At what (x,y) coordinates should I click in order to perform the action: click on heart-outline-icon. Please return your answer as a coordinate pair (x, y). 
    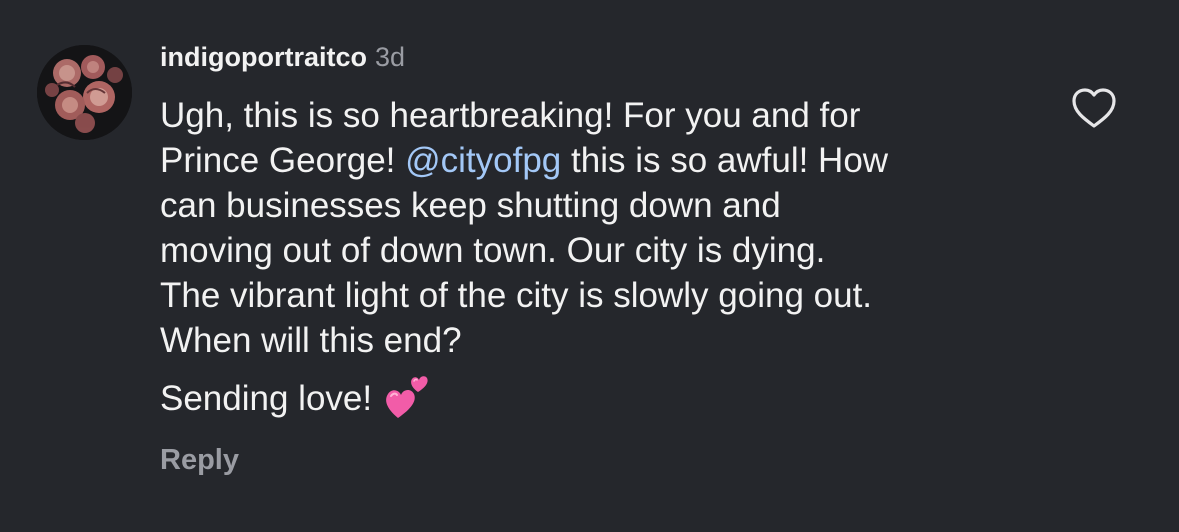
    Looking at the image, I should click on (1094, 108).